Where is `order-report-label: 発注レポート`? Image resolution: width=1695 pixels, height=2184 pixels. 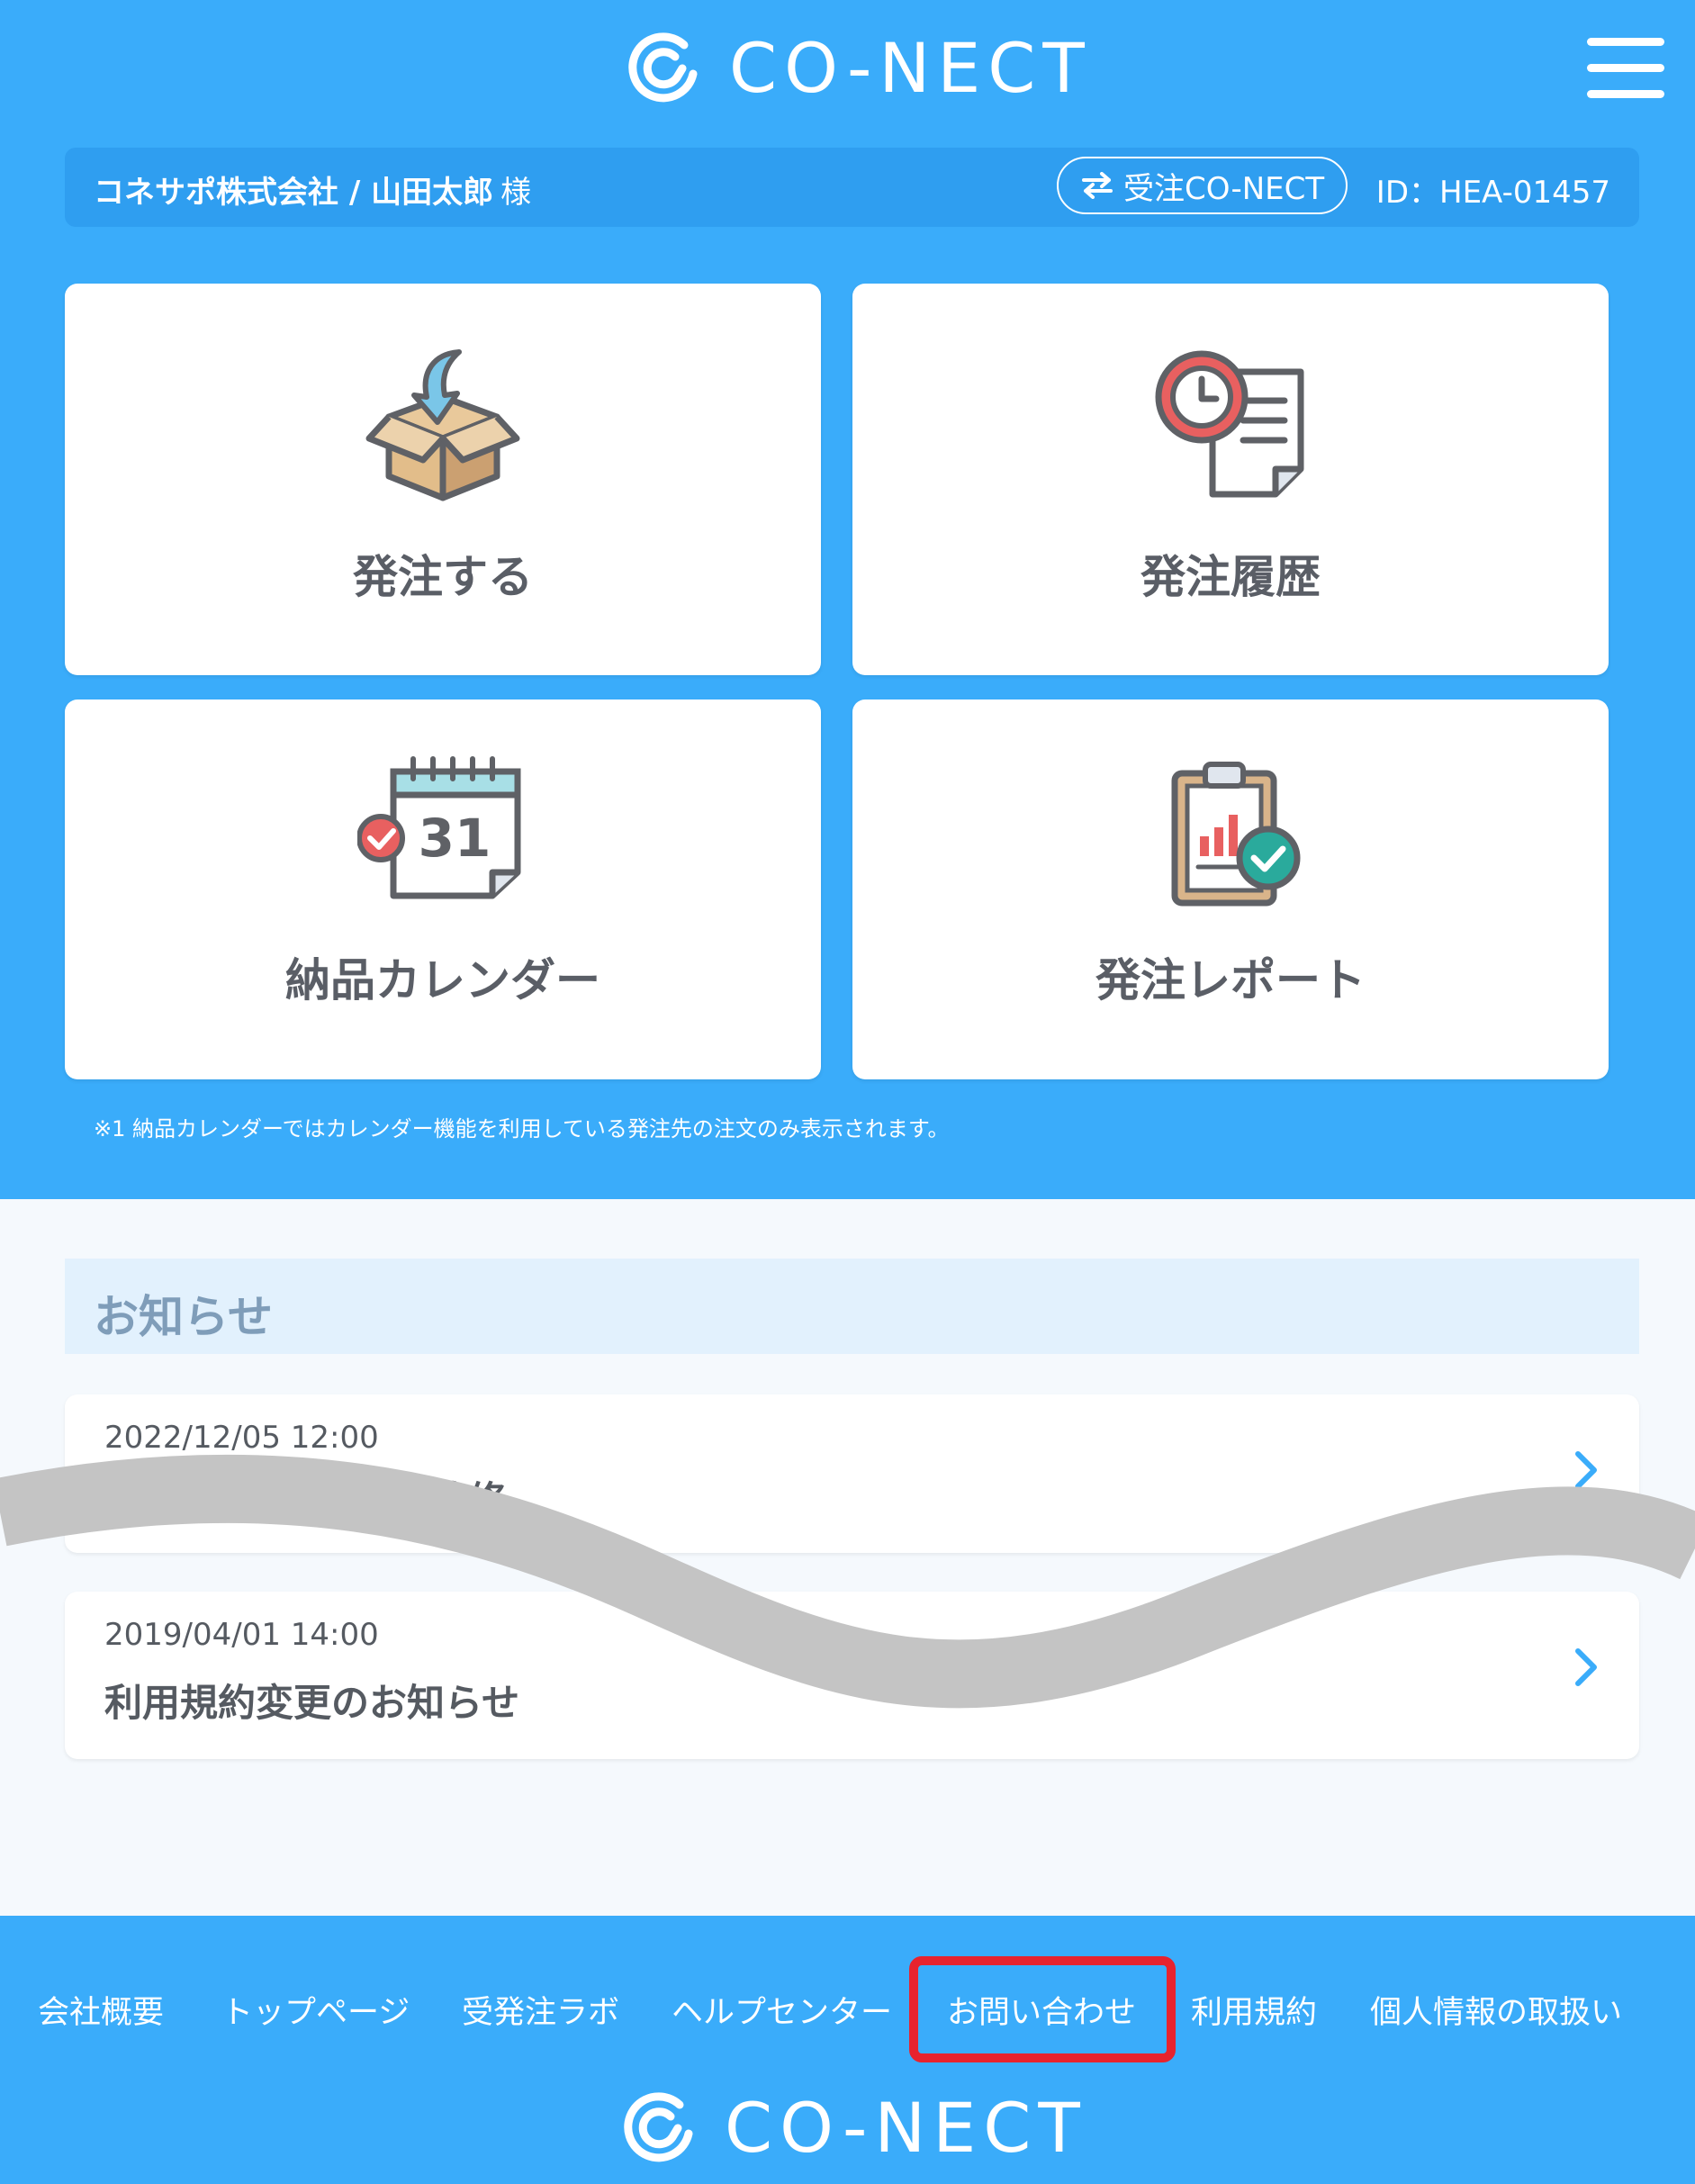
order-report-label: 発注レポート is located at coordinates (1230, 980).